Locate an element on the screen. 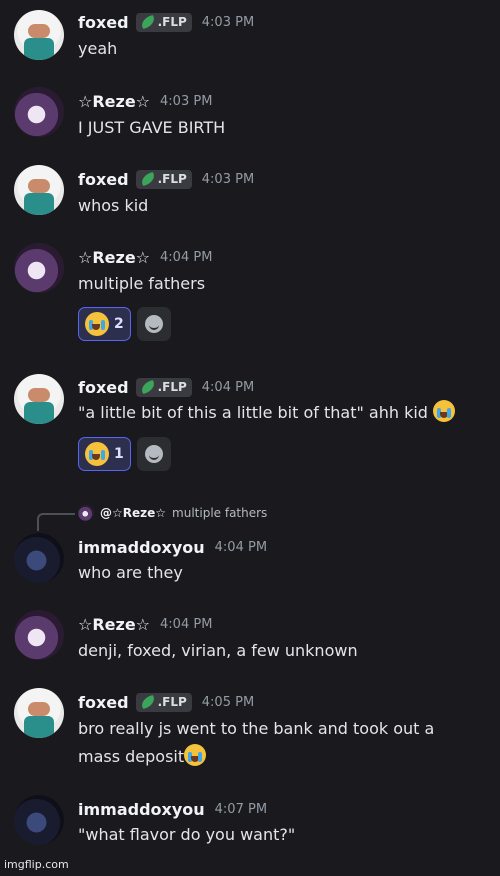  timestamp: 4:05 PM is located at coordinates (228, 702).